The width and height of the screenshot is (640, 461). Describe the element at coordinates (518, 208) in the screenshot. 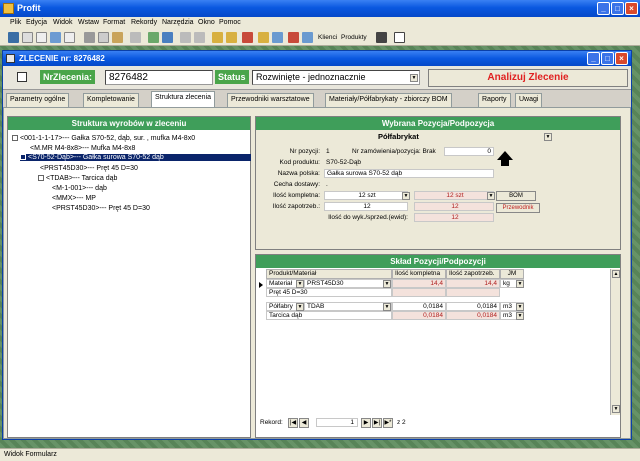

I see `przewodnik-button: Przewodnik` at that location.